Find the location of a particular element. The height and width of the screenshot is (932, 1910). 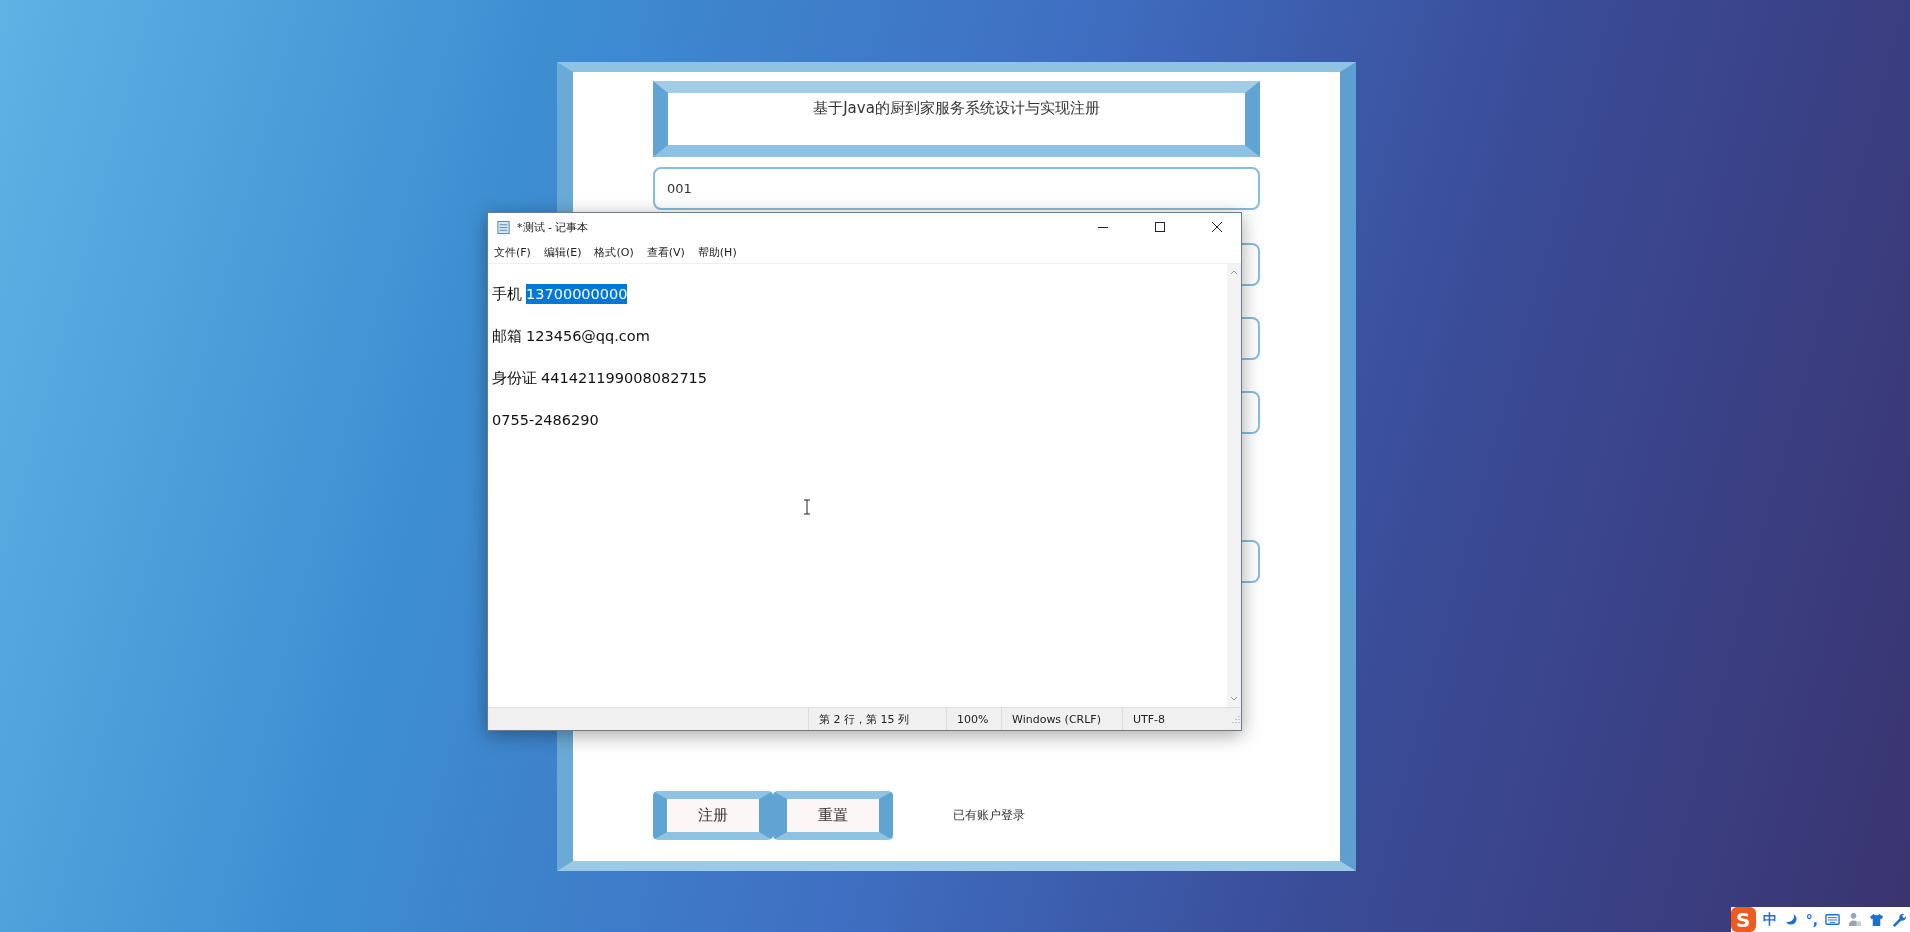

keyboard-icon is located at coordinates (1832, 919).